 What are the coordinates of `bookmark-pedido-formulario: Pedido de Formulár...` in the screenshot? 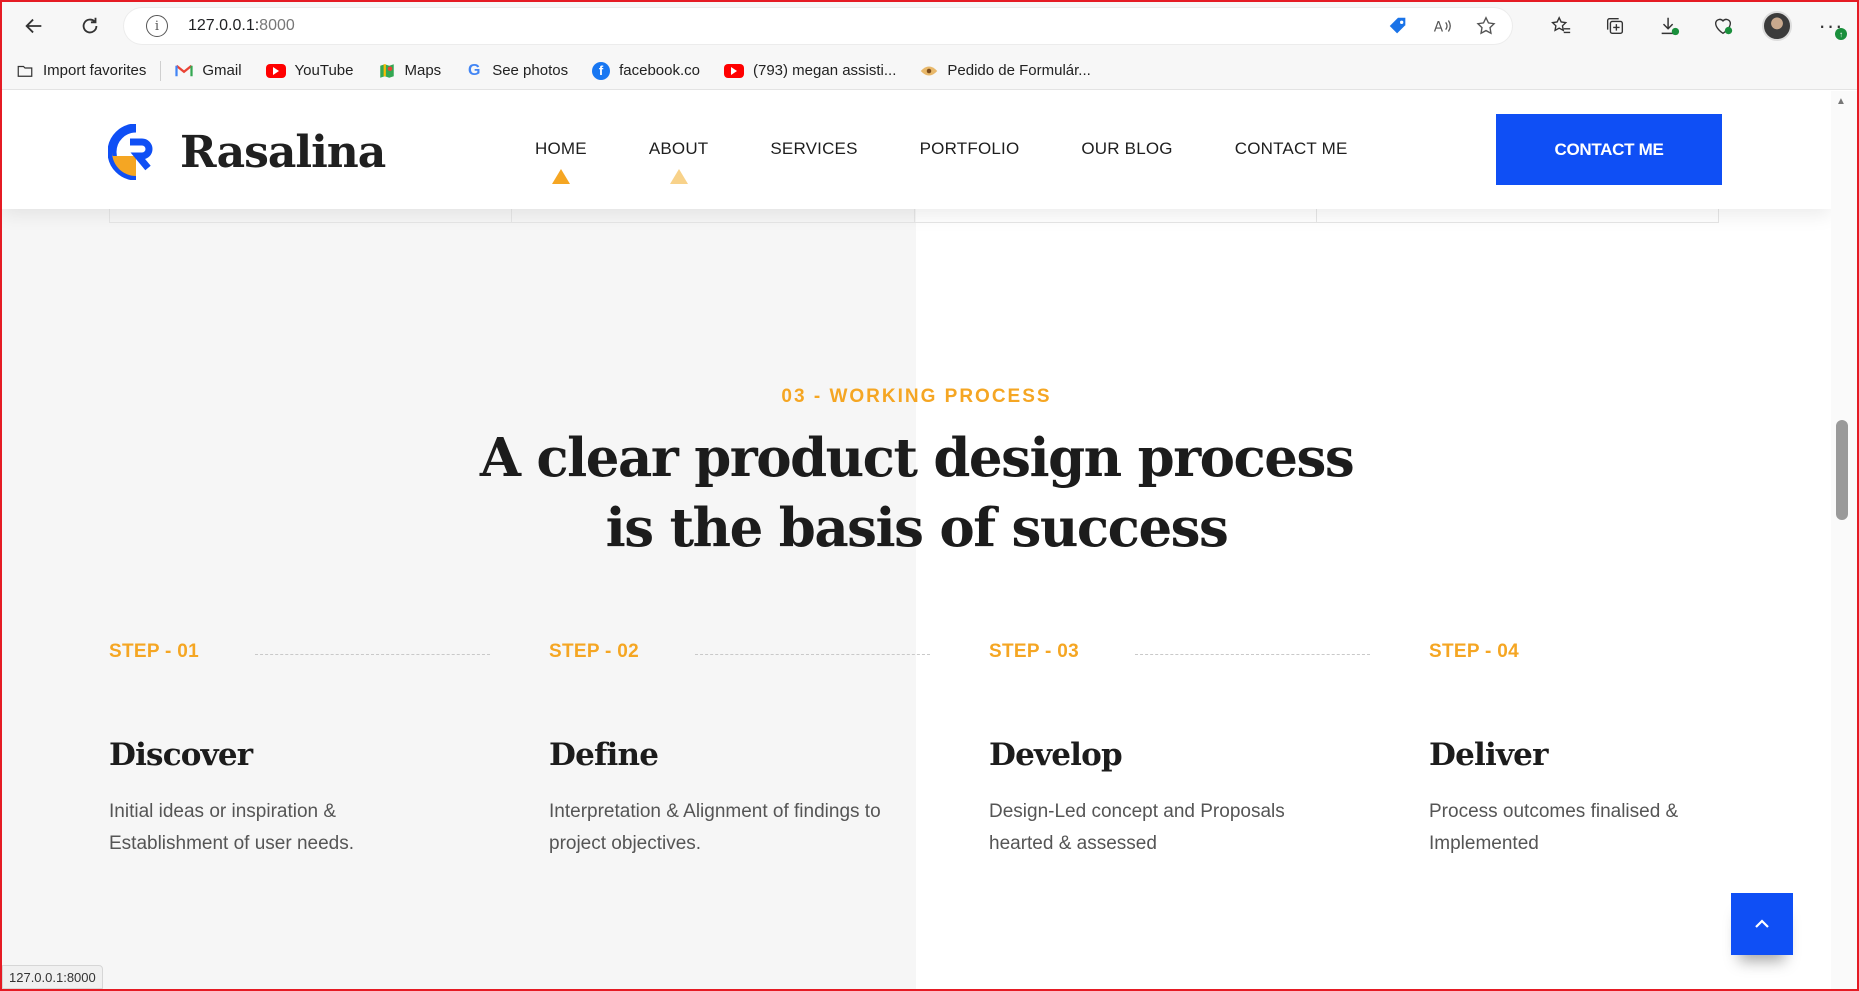 It's located at (1005, 71).